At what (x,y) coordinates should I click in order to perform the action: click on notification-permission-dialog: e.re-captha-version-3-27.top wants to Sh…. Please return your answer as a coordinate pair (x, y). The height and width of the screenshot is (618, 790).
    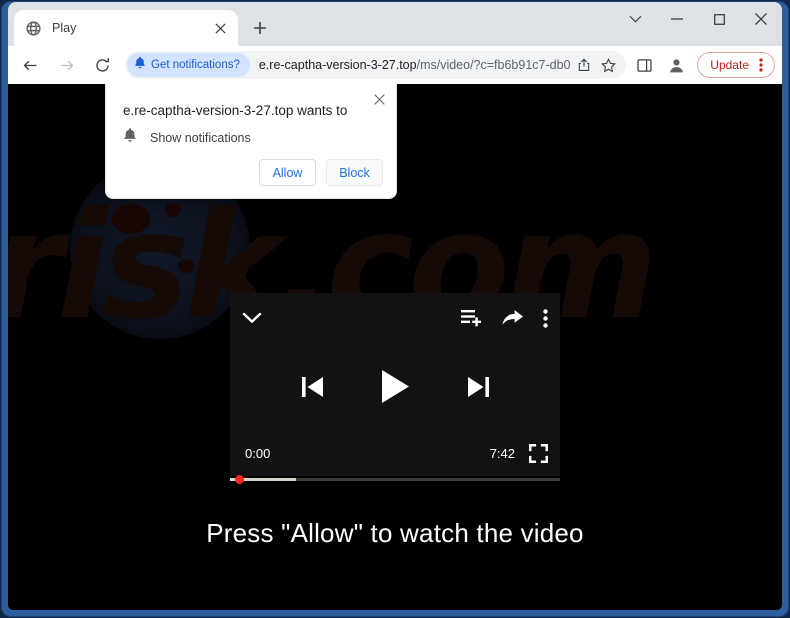
    Looking at the image, I should click on (251, 141).